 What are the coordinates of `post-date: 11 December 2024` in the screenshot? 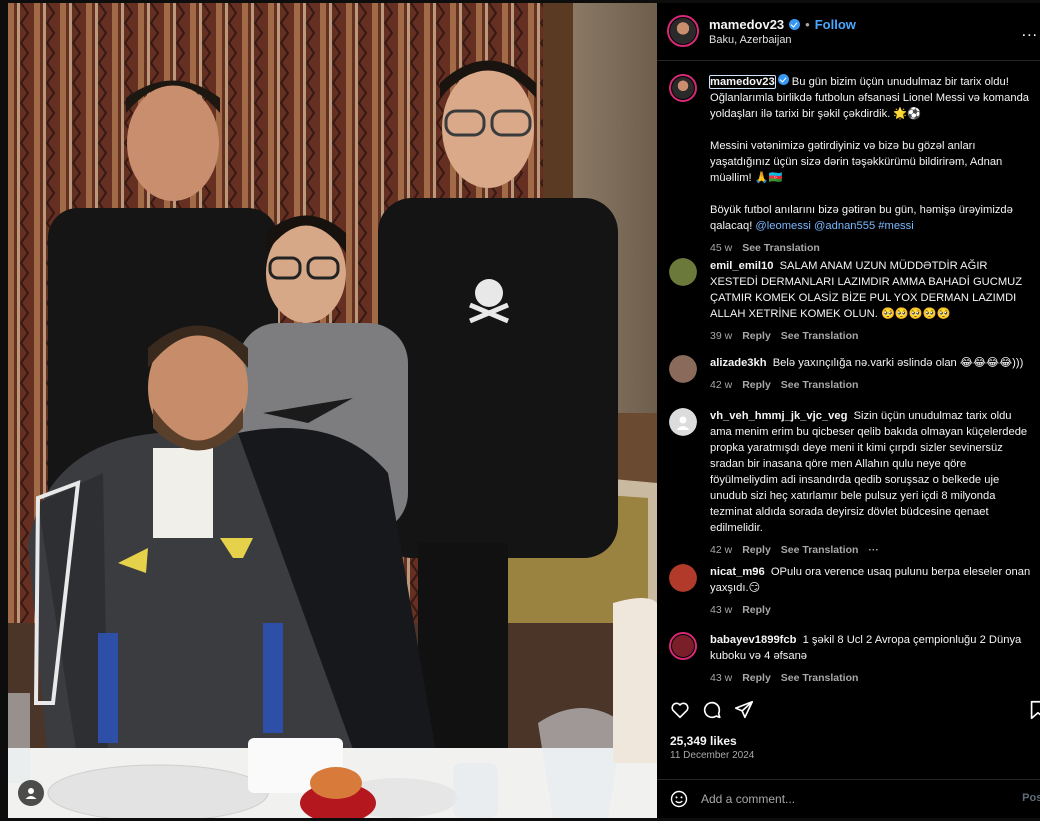 It's located at (712, 755).